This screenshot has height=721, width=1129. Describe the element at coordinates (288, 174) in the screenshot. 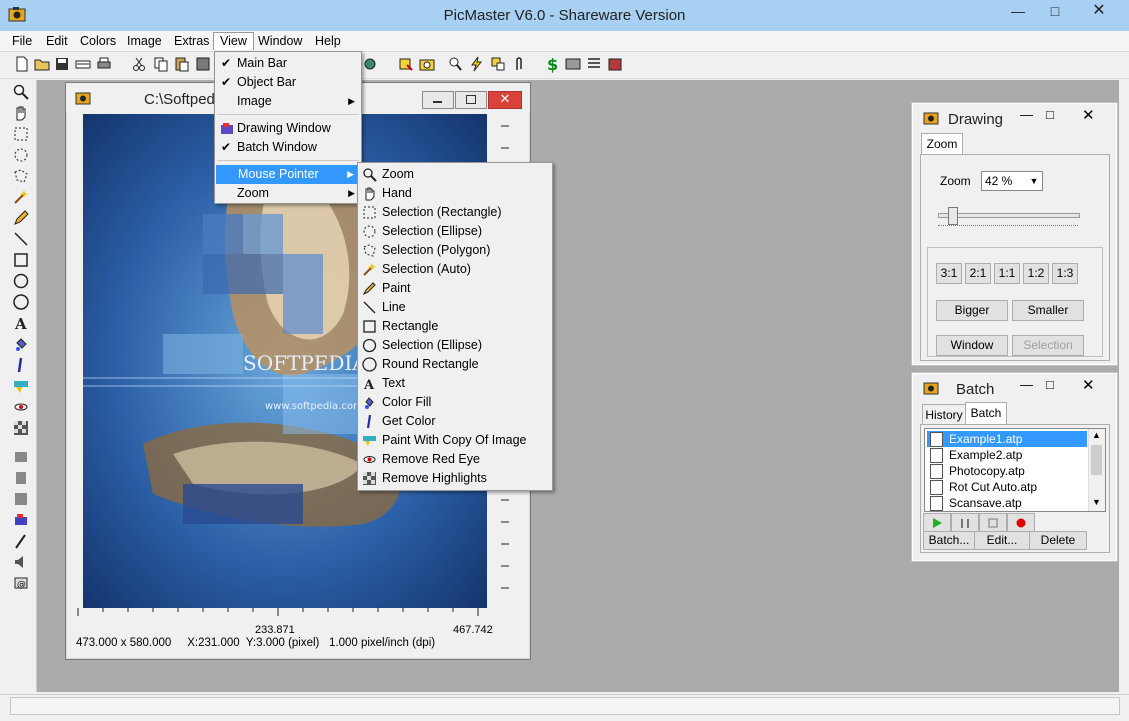

I see `view-menu-mouse-pointer: Mouse Pointer ▶` at that location.